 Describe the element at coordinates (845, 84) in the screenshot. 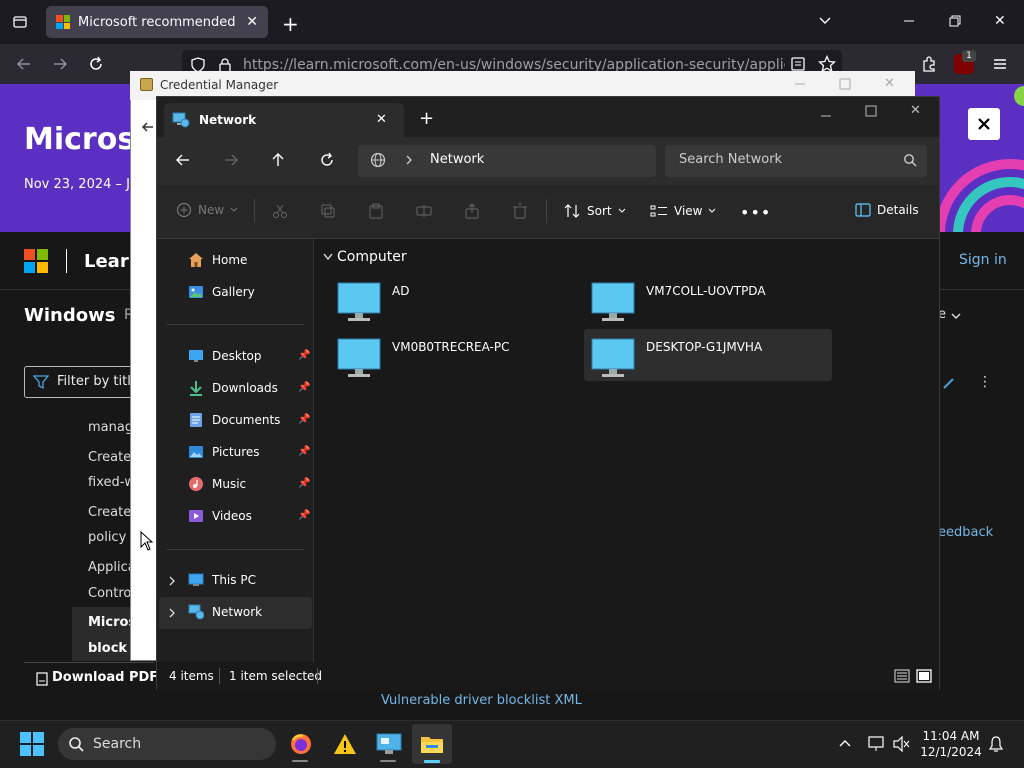

I see `cred-maximize-button` at that location.